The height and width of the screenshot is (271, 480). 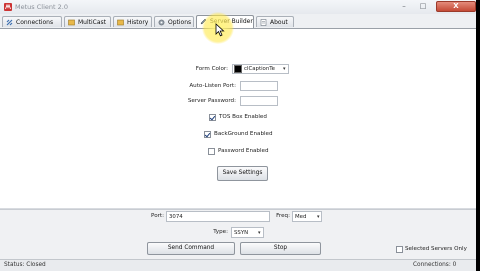 I want to click on history-icon, so click(x=120, y=22).